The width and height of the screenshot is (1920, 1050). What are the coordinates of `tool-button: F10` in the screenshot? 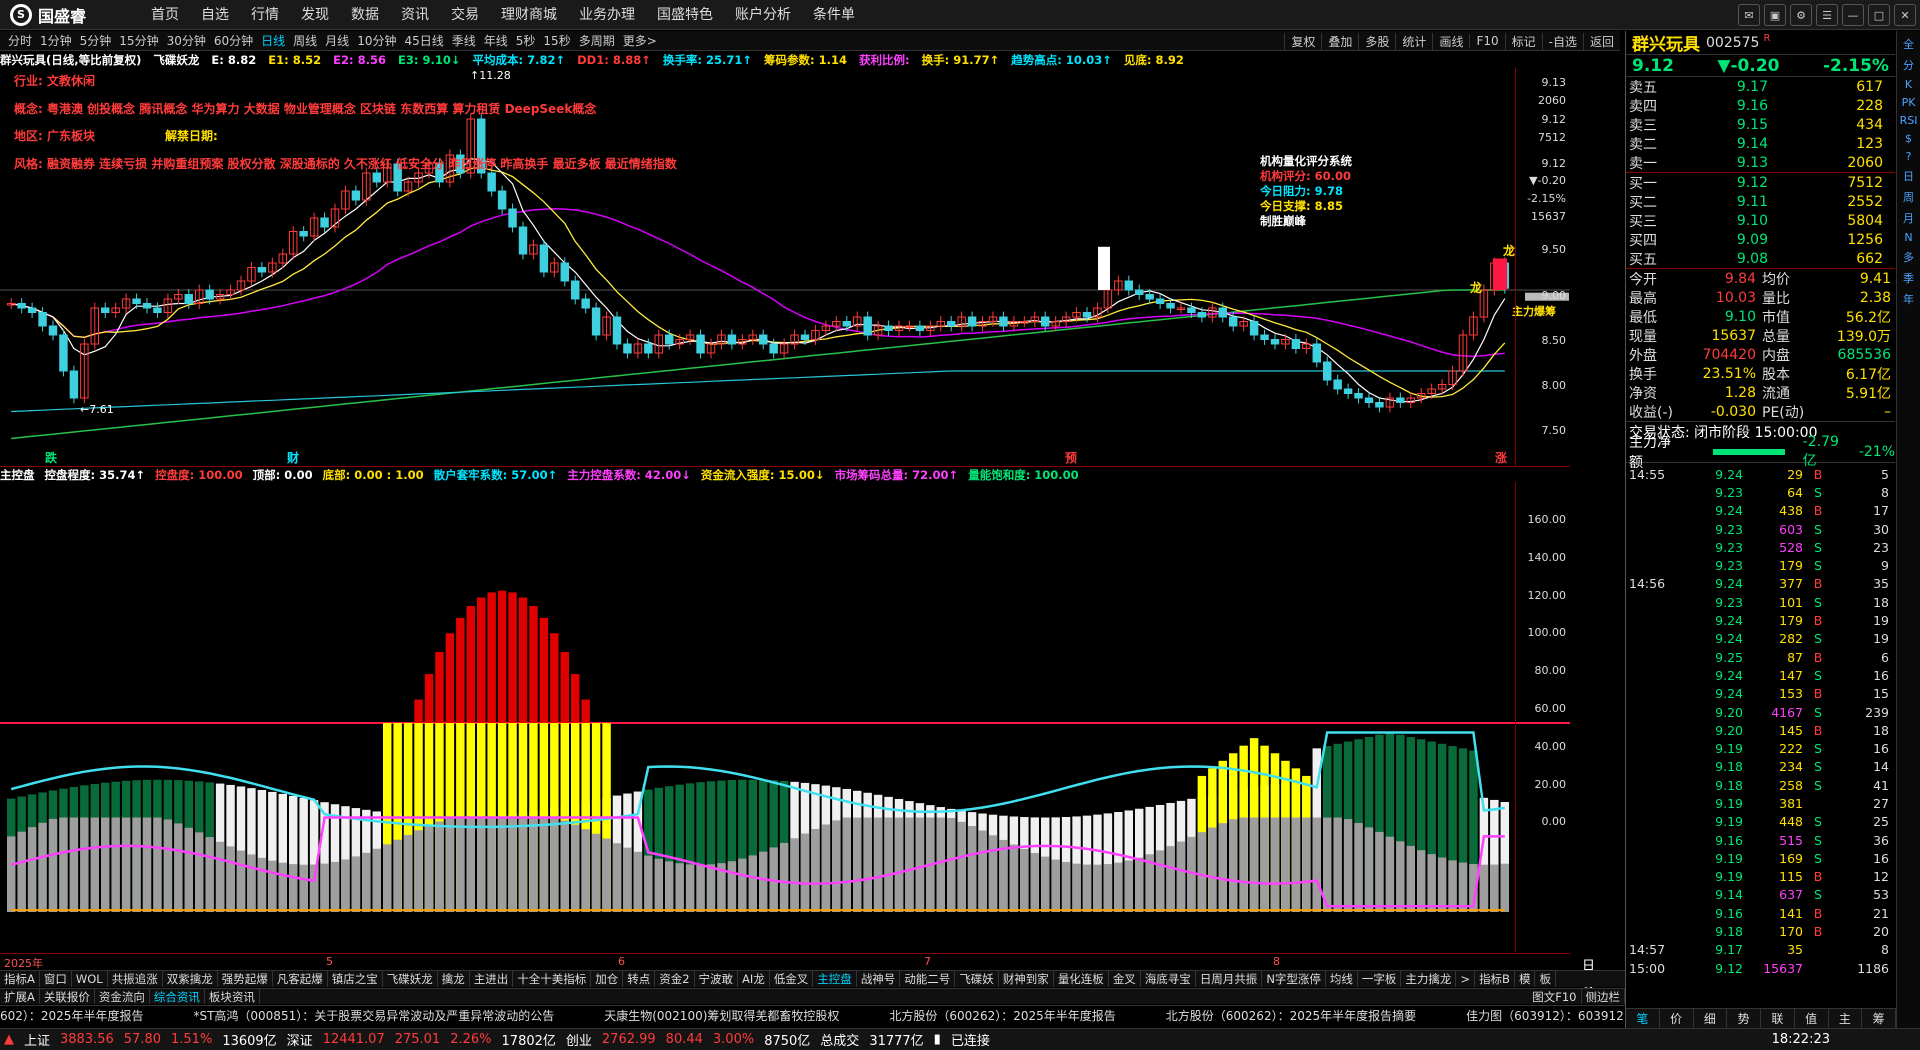 It's located at (1486, 41).